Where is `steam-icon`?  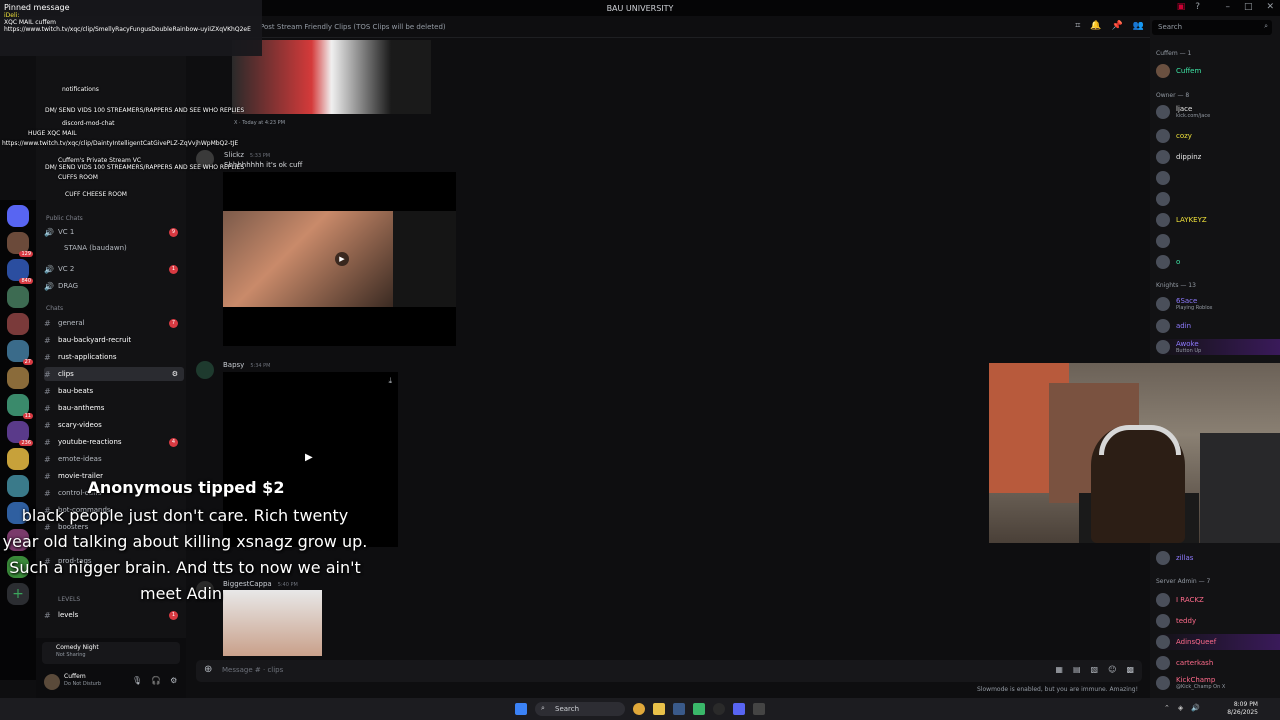
steam-icon is located at coordinates (679, 709).